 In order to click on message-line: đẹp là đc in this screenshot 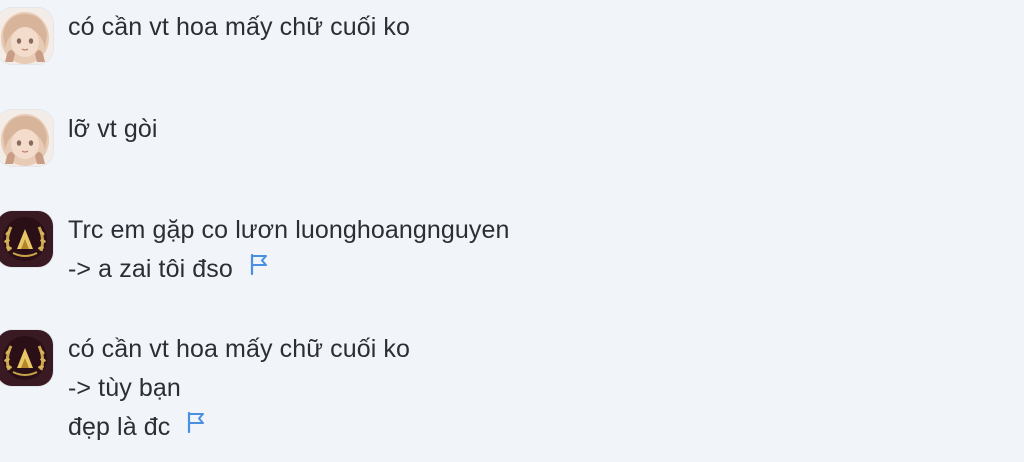, I will do `click(239, 427)`.